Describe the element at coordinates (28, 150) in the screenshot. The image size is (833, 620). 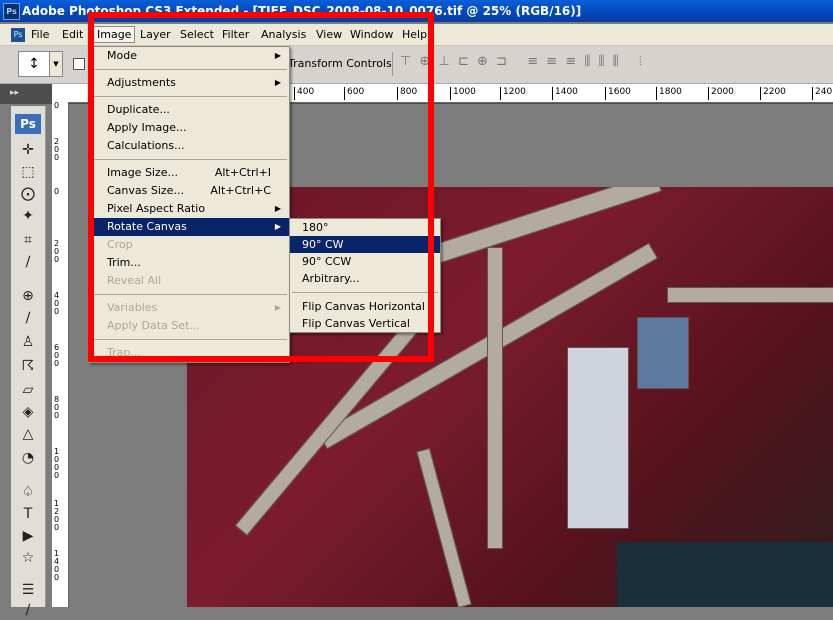
I see `move-icon: ✛` at that location.